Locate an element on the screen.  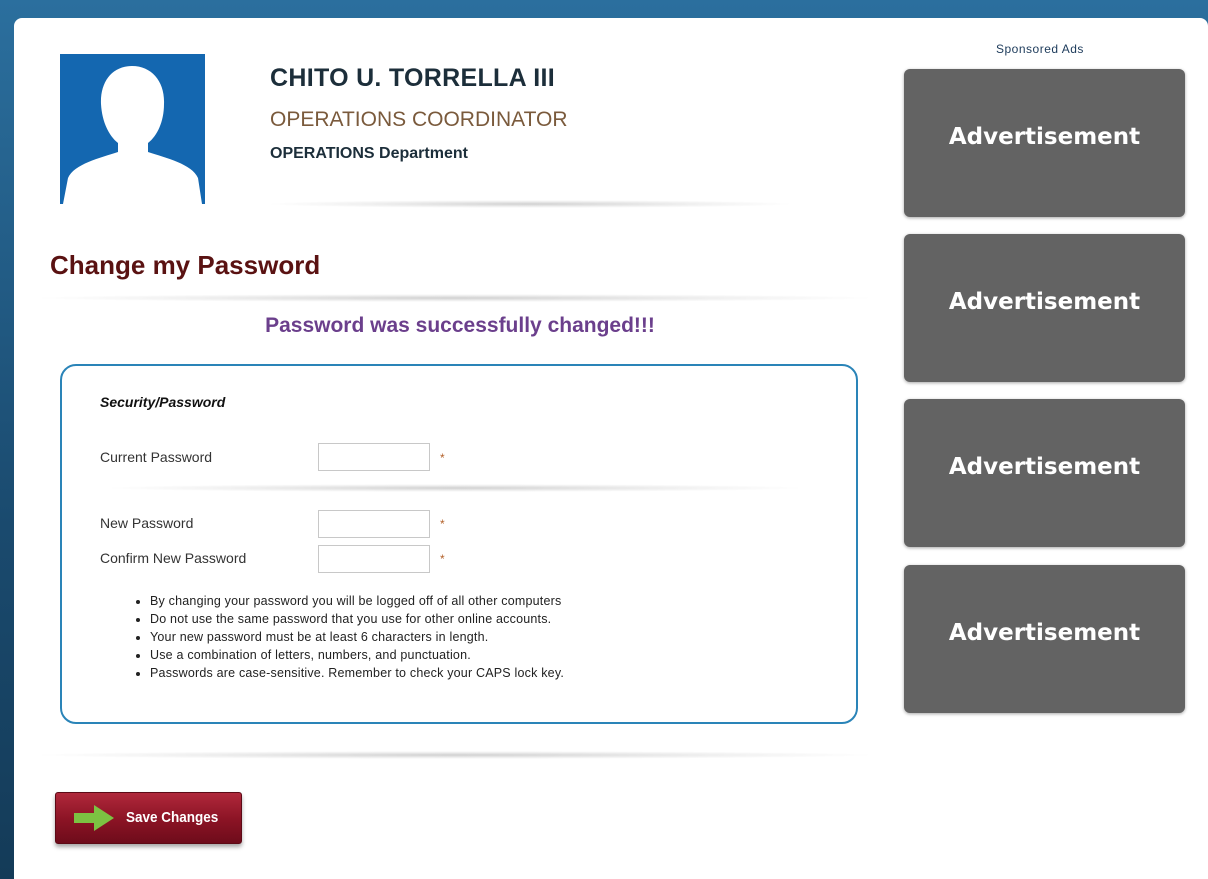
user-name: CHITO U. TORRELLA III is located at coordinates (413, 78).